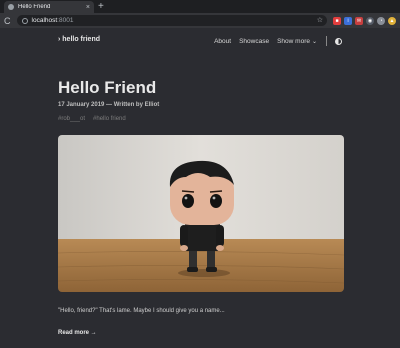 The height and width of the screenshot is (348, 400). Describe the element at coordinates (222, 41) in the screenshot. I see `nav-about: About` at that location.